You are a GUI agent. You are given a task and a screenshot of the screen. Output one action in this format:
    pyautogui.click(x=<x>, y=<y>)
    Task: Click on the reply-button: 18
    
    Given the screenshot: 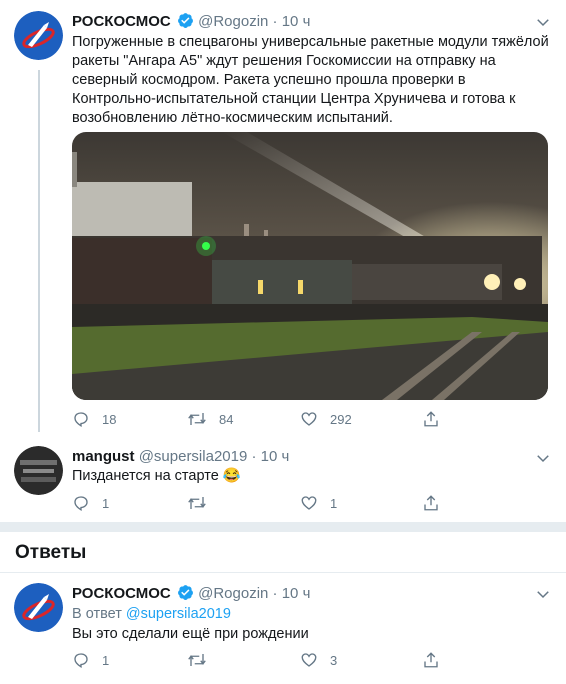 What is the action you would take?
    pyautogui.click(x=94, y=419)
    